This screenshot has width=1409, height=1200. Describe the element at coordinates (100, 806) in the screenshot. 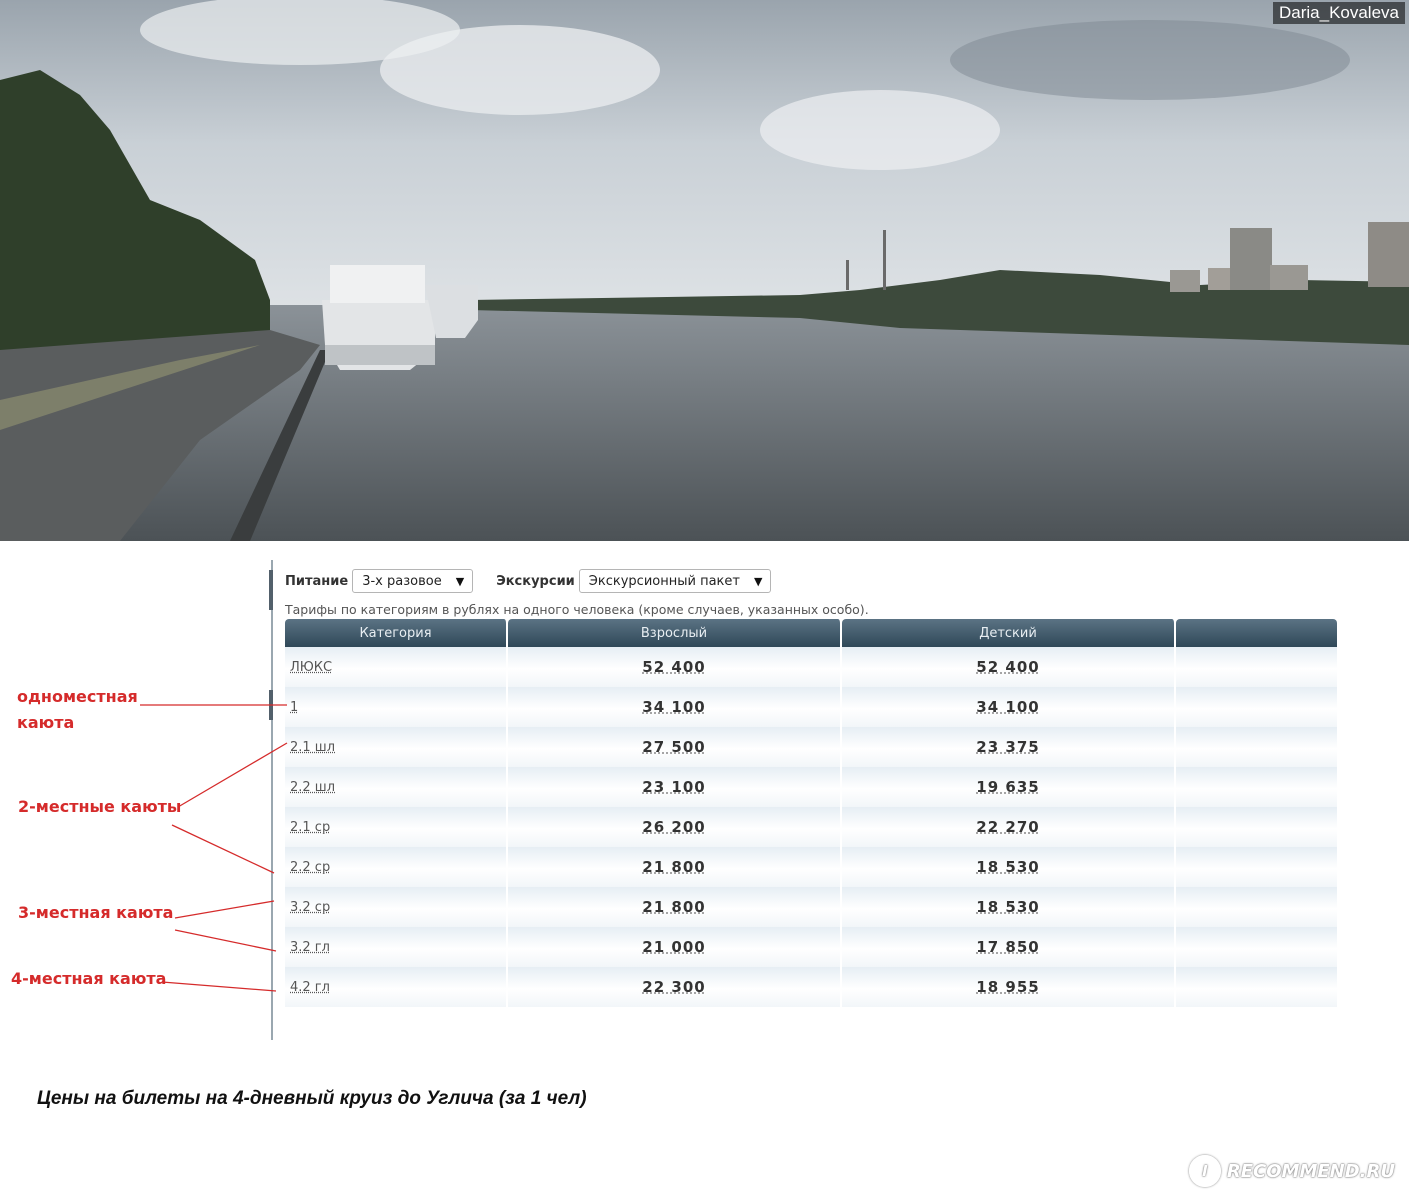

I see `annotation-double: 2-местные каюты` at that location.